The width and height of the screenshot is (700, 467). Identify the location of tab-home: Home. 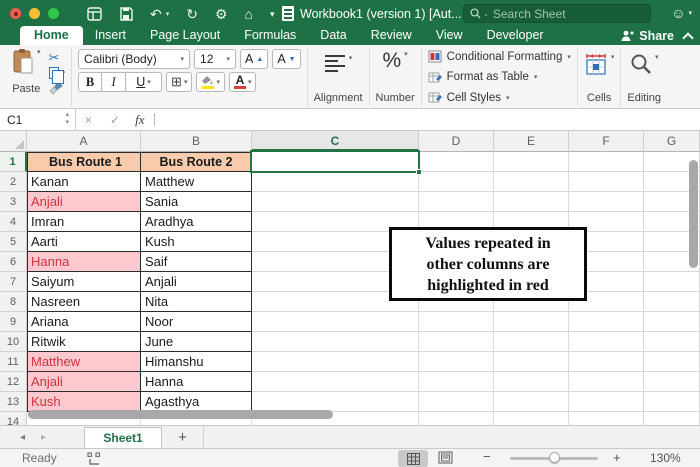
(51, 35).